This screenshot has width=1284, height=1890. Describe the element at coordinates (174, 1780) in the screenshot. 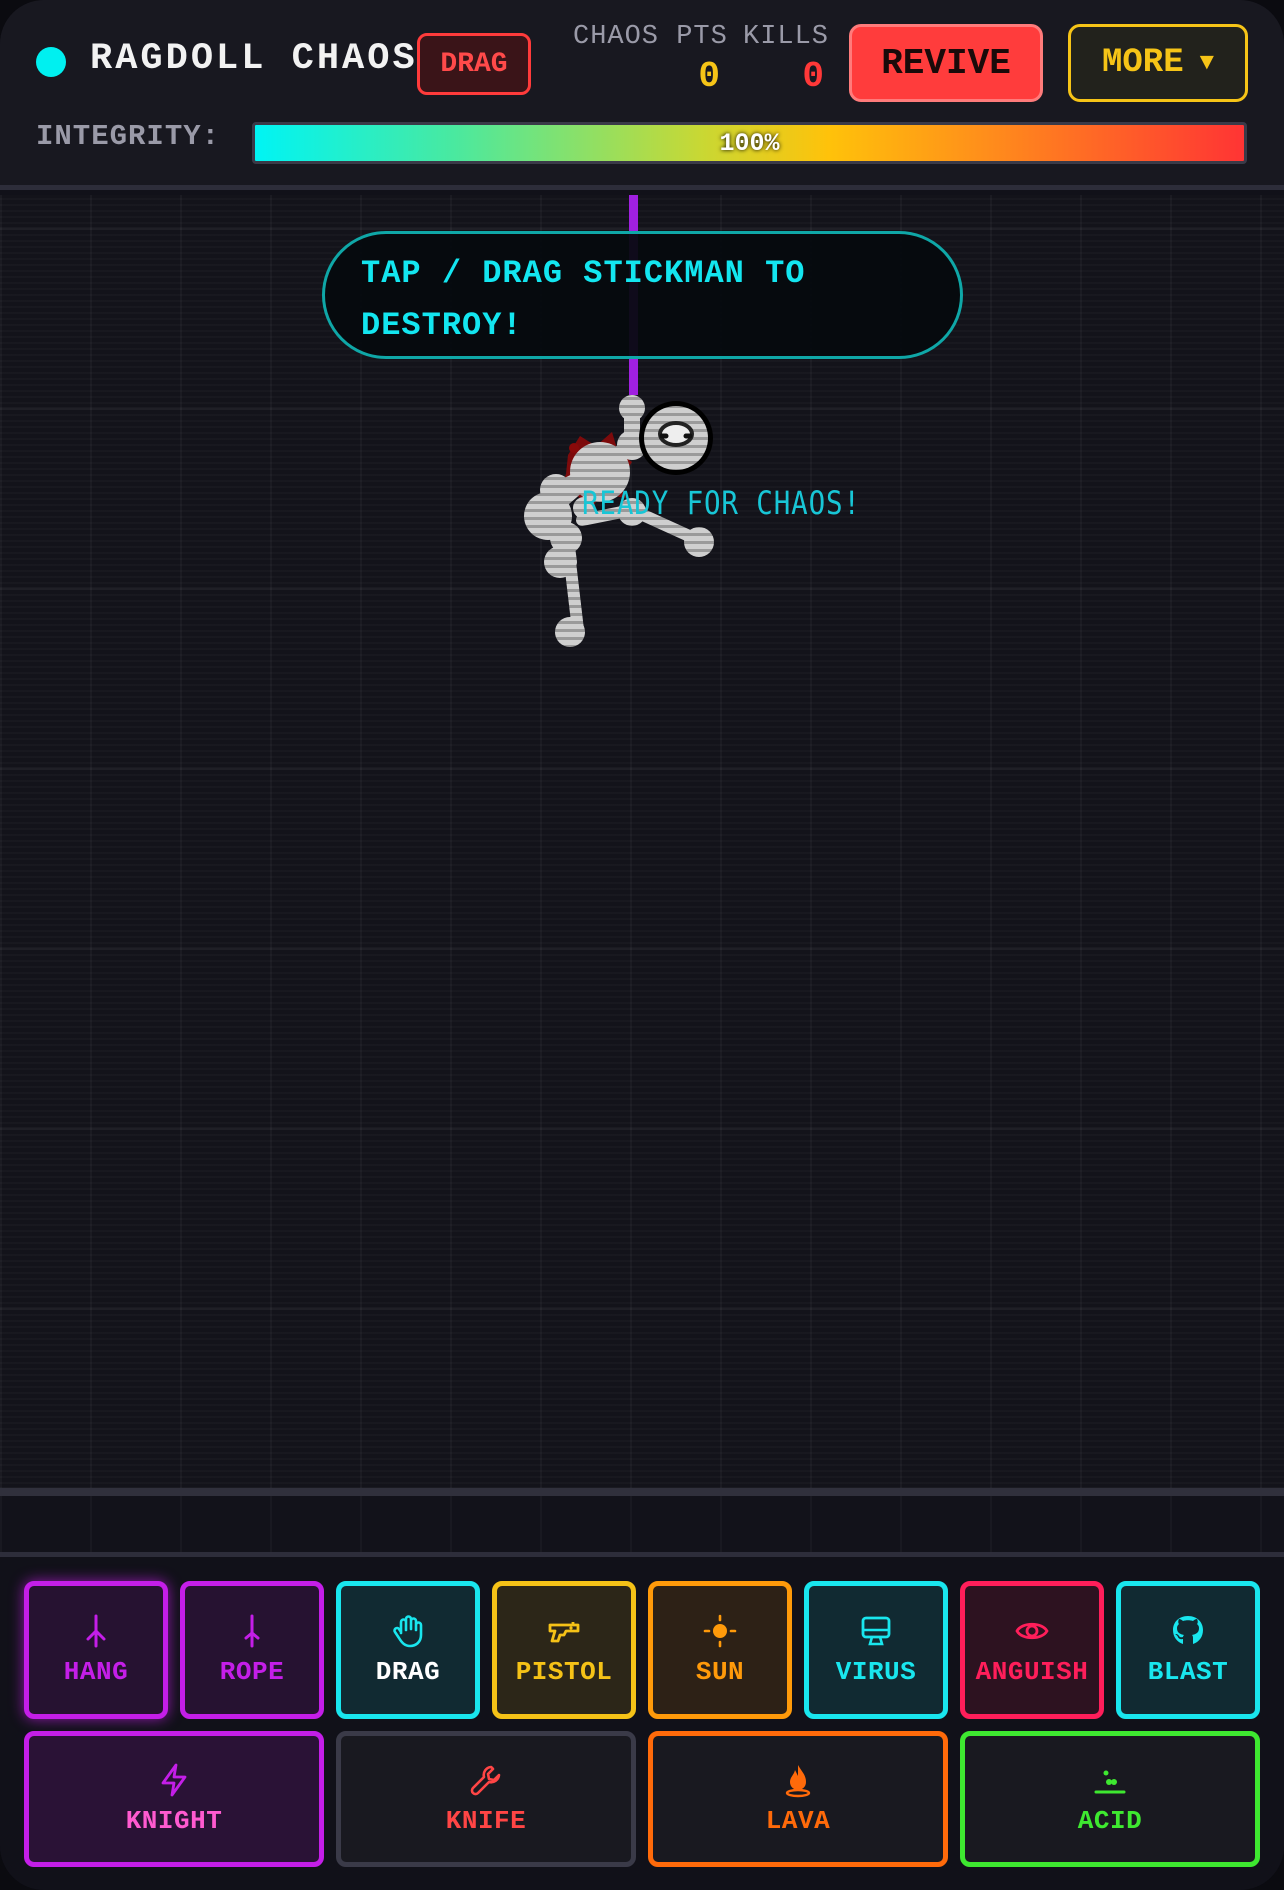

I see `lightning-icon` at that location.